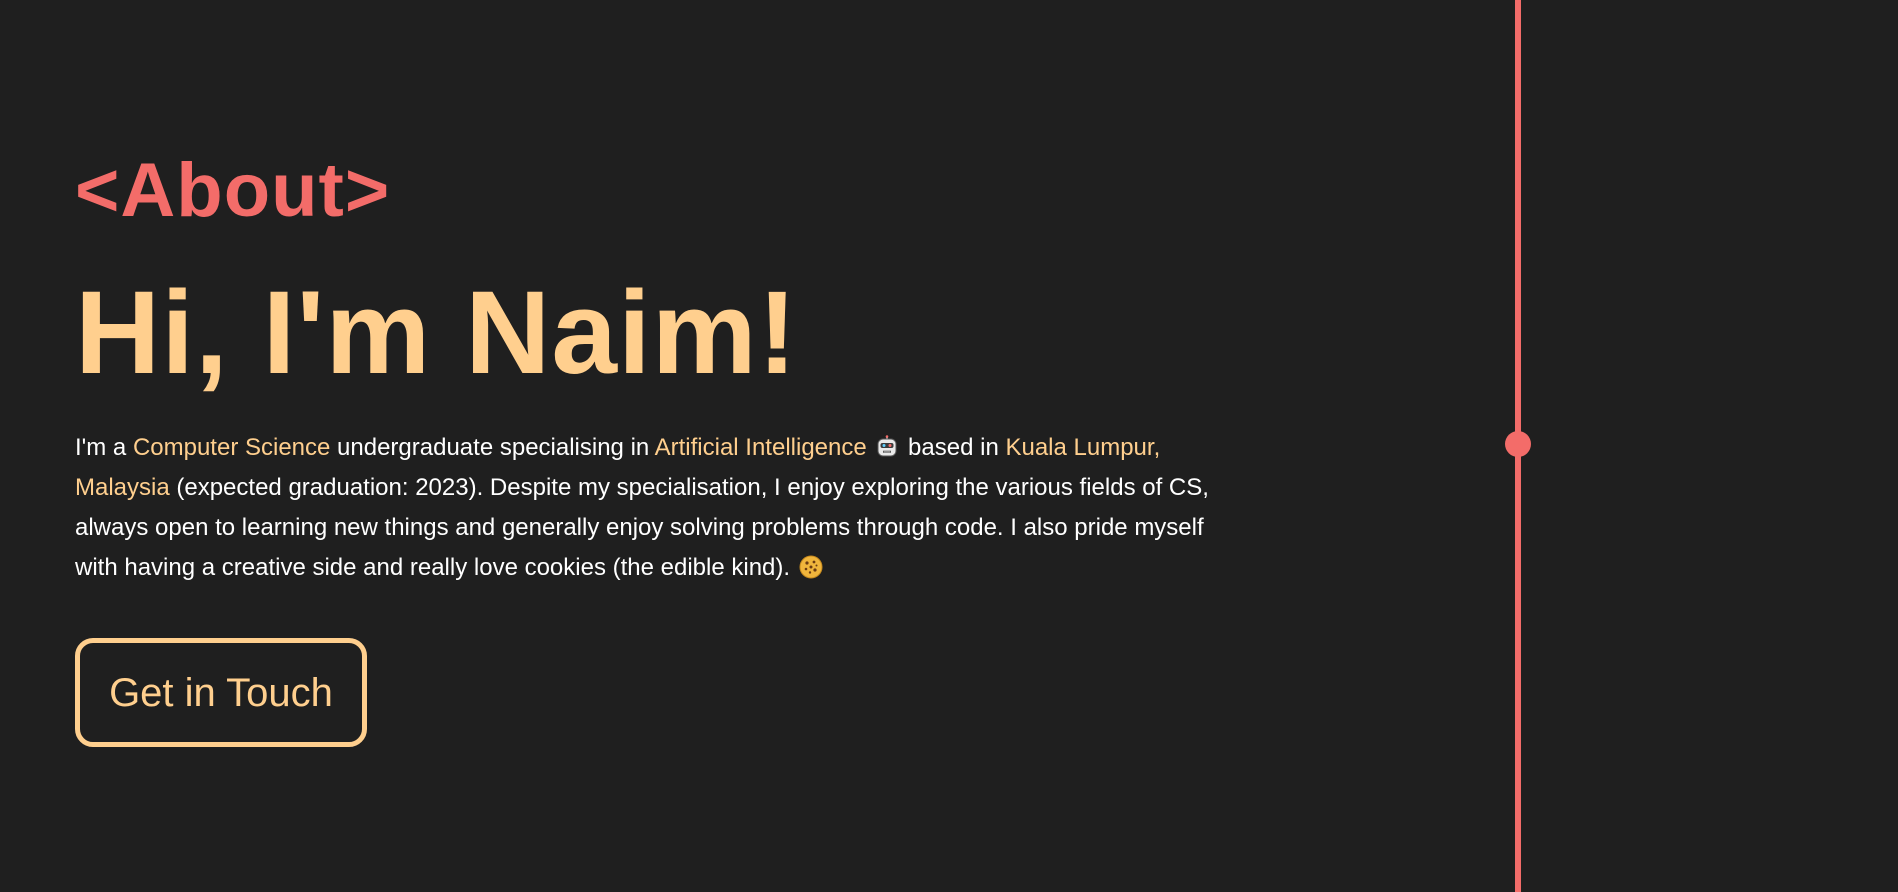  I want to click on cookie-icon, so click(811, 565).